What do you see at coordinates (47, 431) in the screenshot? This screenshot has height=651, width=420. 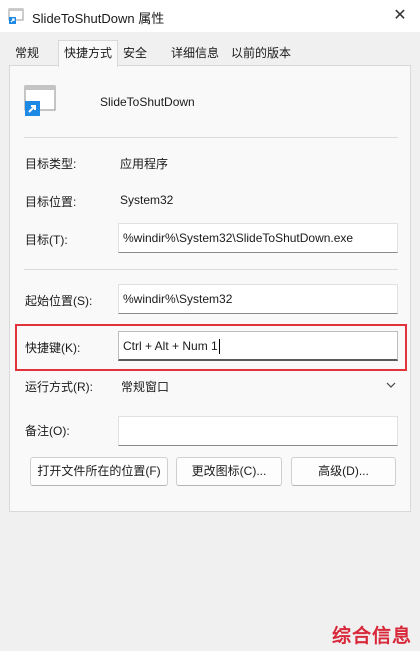 I see `comment-label: 备注(O):` at bounding box center [47, 431].